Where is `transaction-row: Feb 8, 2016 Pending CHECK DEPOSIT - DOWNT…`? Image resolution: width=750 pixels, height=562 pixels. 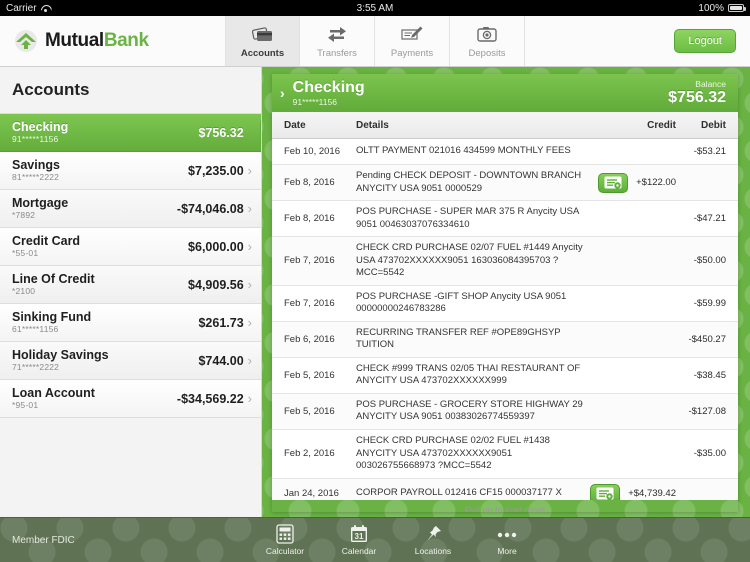 transaction-row: Feb 8, 2016 Pending CHECK DEPOSIT - DOWNT… is located at coordinates (505, 183).